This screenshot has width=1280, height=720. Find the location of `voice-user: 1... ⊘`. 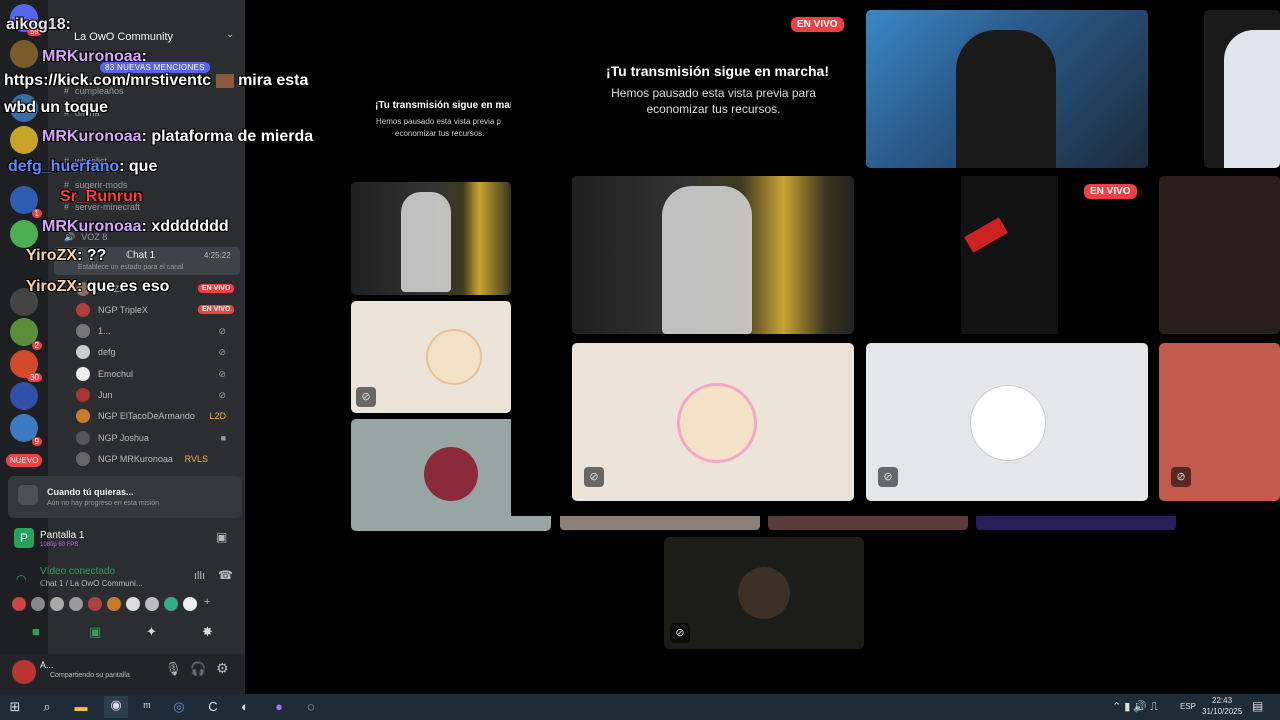

voice-user: 1... ⊘ is located at coordinates (156, 332).